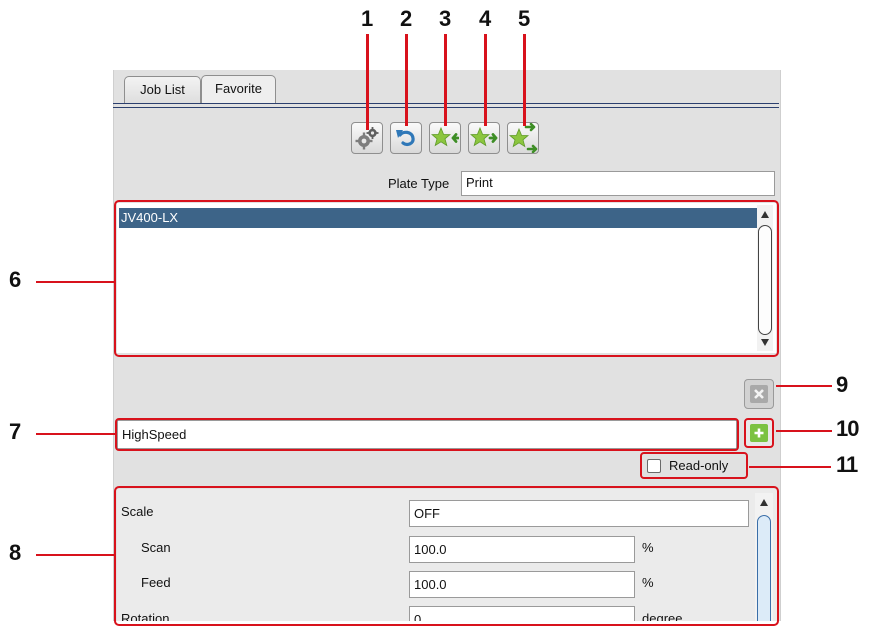  What do you see at coordinates (618, 183) in the screenshot?
I see `plate-type-field: Print` at bounding box center [618, 183].